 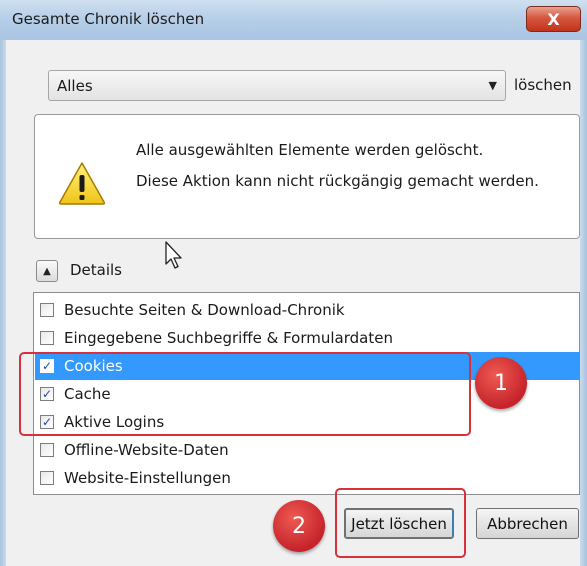 I want to click on close-button: X, so click(x=553, y=19).